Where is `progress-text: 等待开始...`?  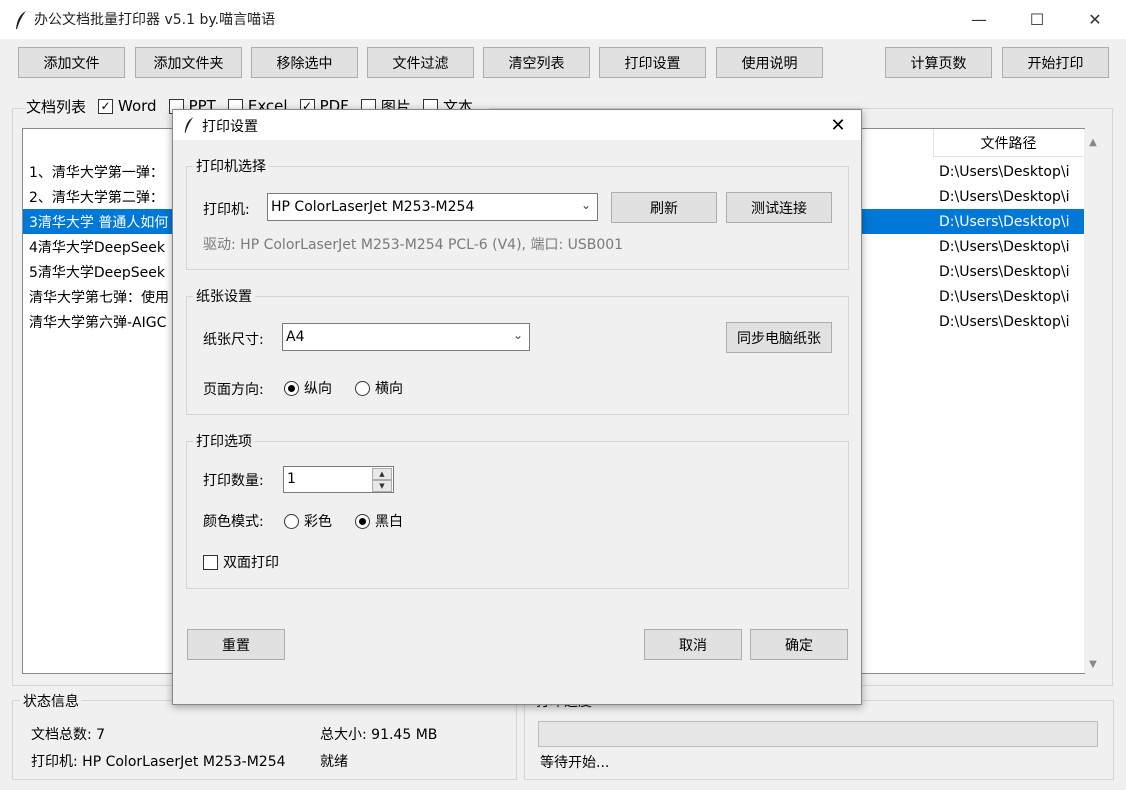 progress-text: 等待开始... is located at coordinates (575, 763).